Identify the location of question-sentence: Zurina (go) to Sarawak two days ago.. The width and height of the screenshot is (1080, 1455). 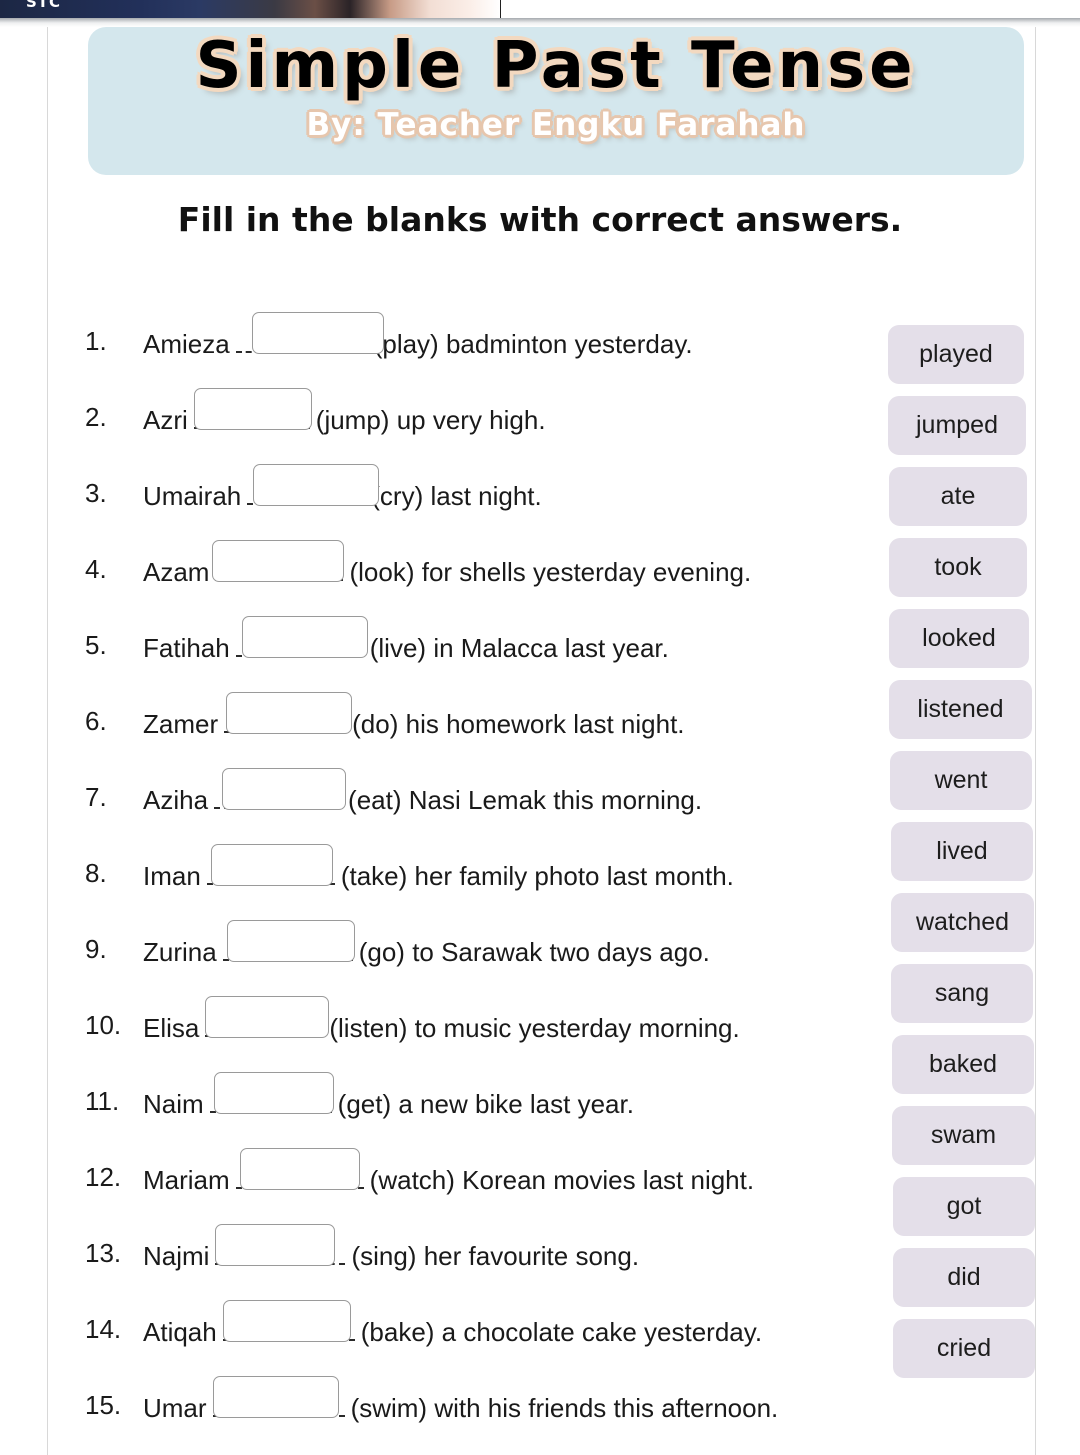
(426, 943).